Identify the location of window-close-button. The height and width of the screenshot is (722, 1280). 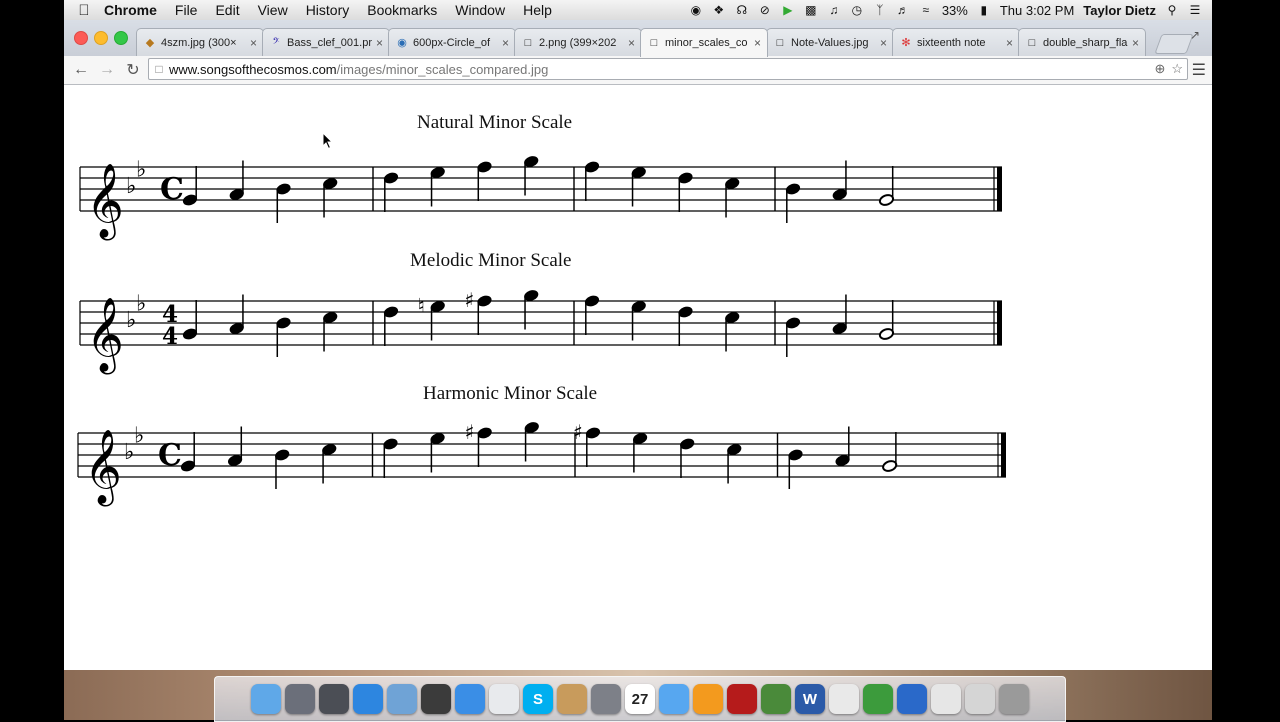
(81, 38).